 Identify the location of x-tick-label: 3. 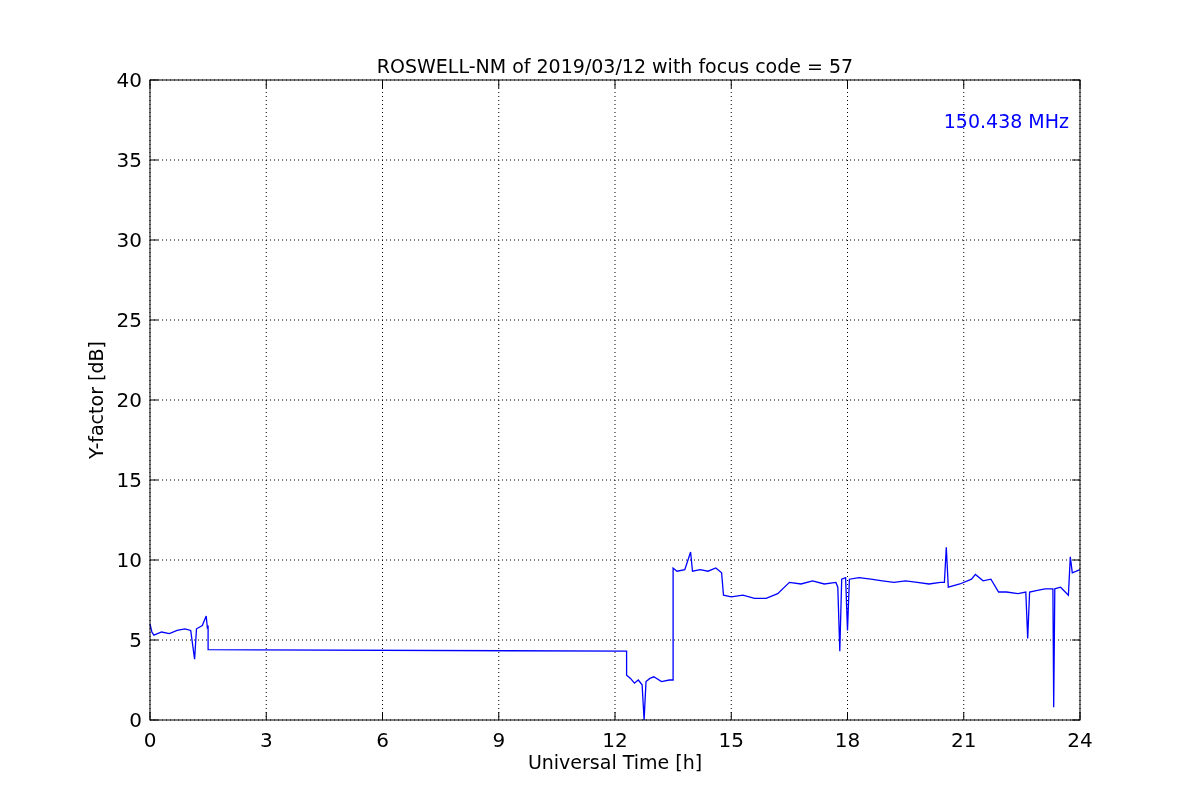
(266, 740).